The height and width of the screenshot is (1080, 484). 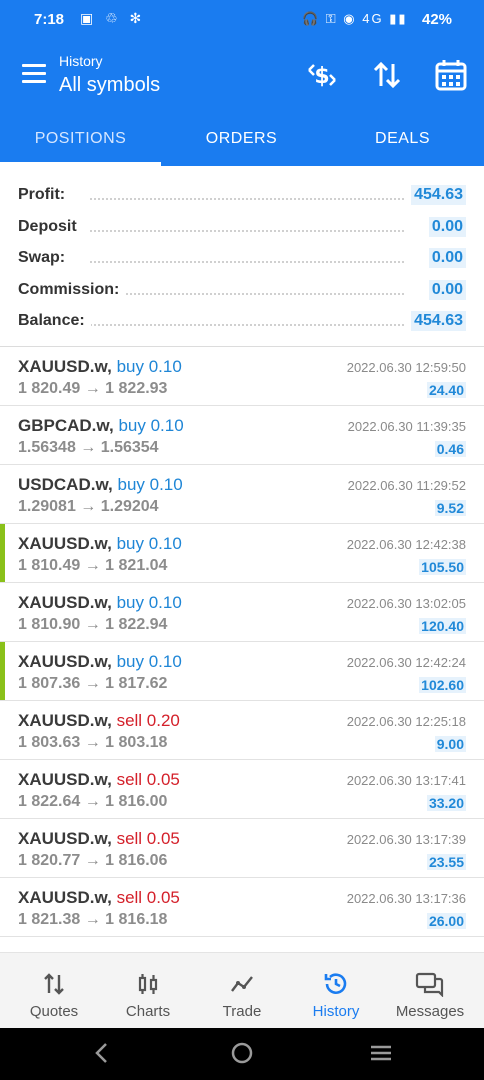 I want to click on nav-label: Quotes, so click(x=54, y=1011).